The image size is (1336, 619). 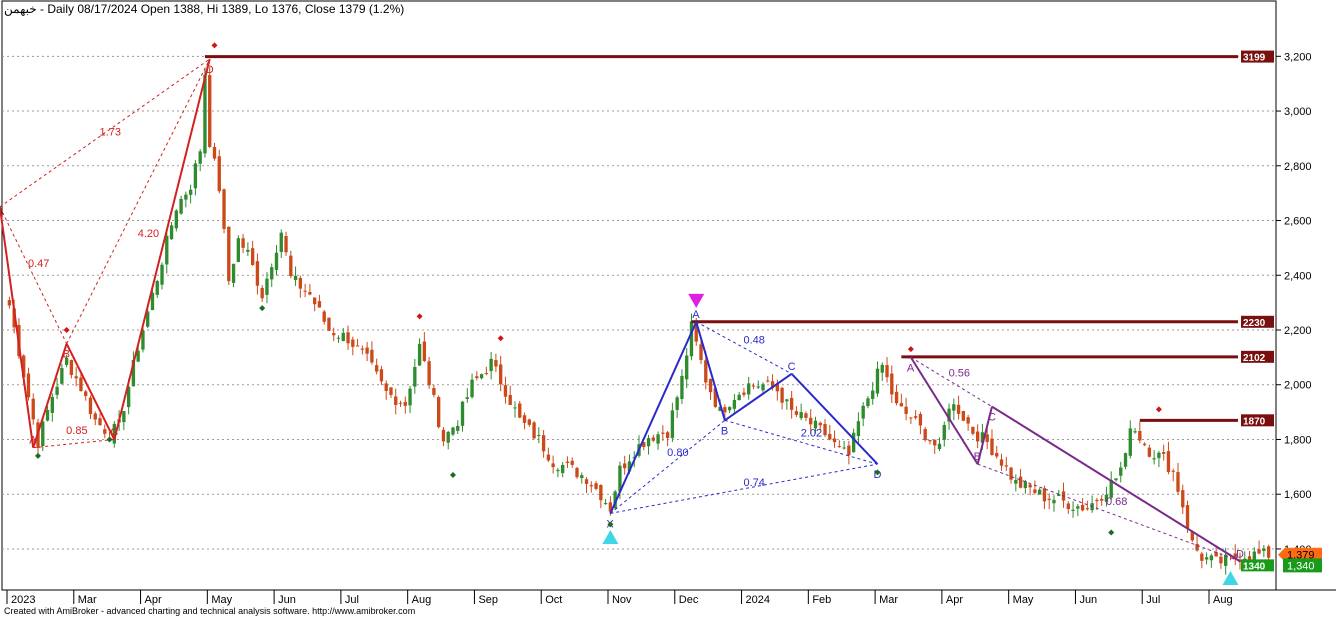 I want to click on pattern-leg, so click(x=1116, y=484).